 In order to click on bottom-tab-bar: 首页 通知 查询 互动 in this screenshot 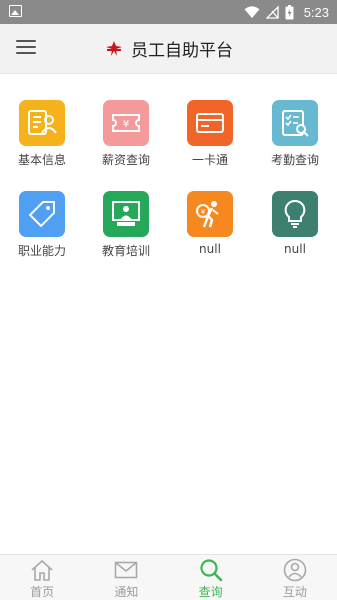, I will do `click(168, 577)`.